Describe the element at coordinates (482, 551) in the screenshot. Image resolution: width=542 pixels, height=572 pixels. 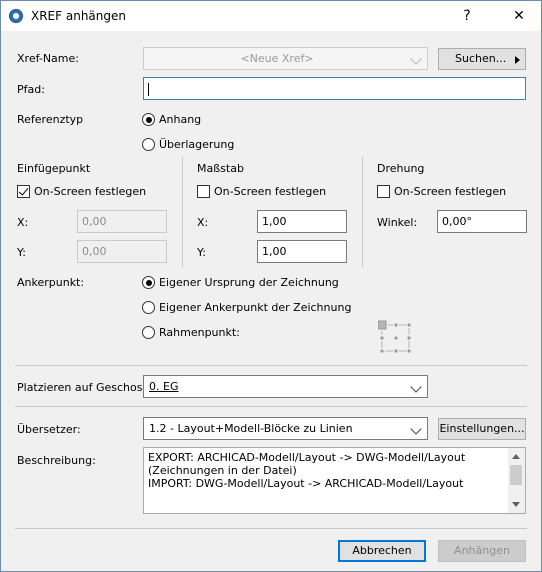
I see `attach-button: Anhängen` at that location.